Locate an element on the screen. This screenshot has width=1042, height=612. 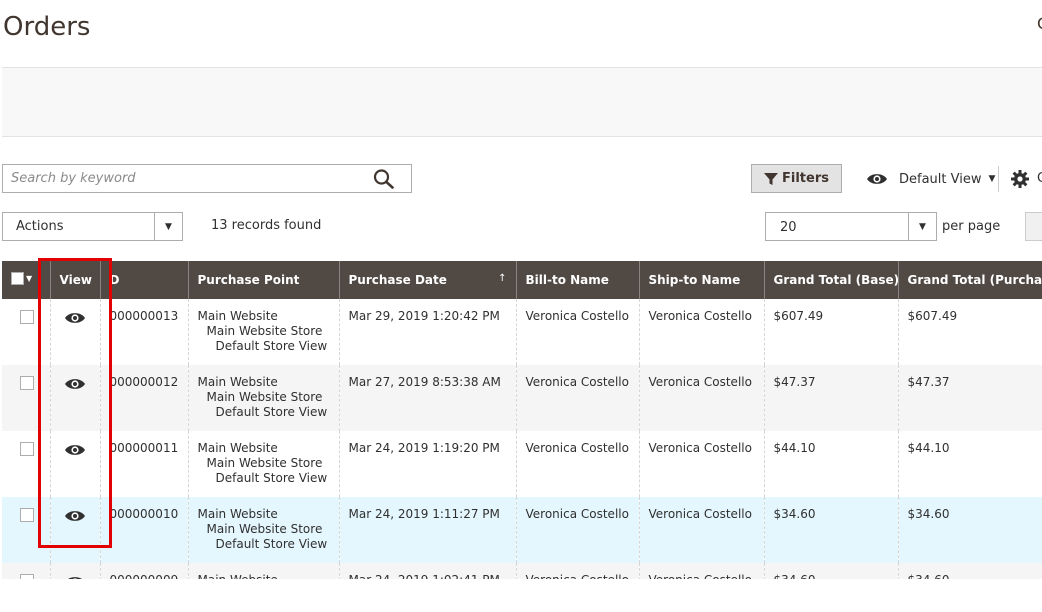
column-header-total-base: Grand Total (Base) is located at coordinates (831, 280).